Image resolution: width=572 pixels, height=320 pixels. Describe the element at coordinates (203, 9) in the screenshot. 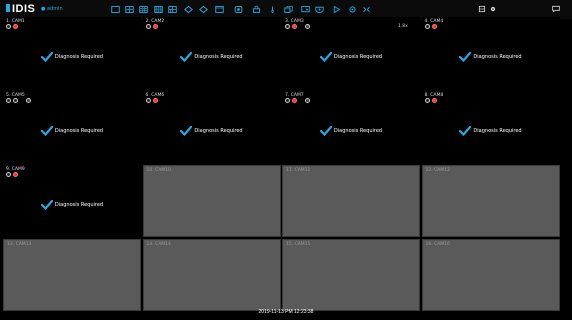

I see `camera-group-icon` at that location.